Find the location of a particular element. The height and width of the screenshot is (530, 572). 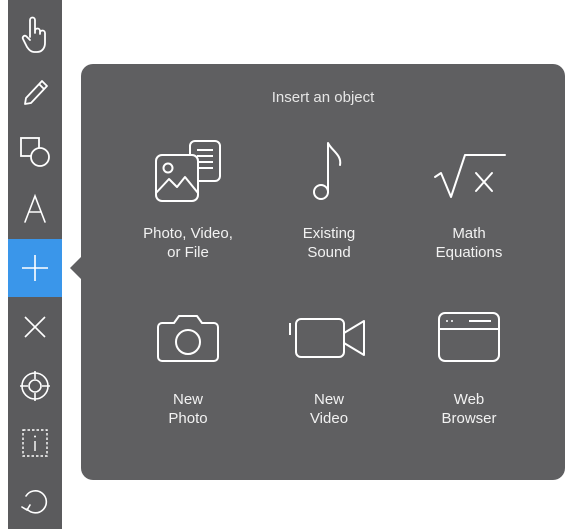

web-browser-option: Web Browser is located at coordinates (469, 372).